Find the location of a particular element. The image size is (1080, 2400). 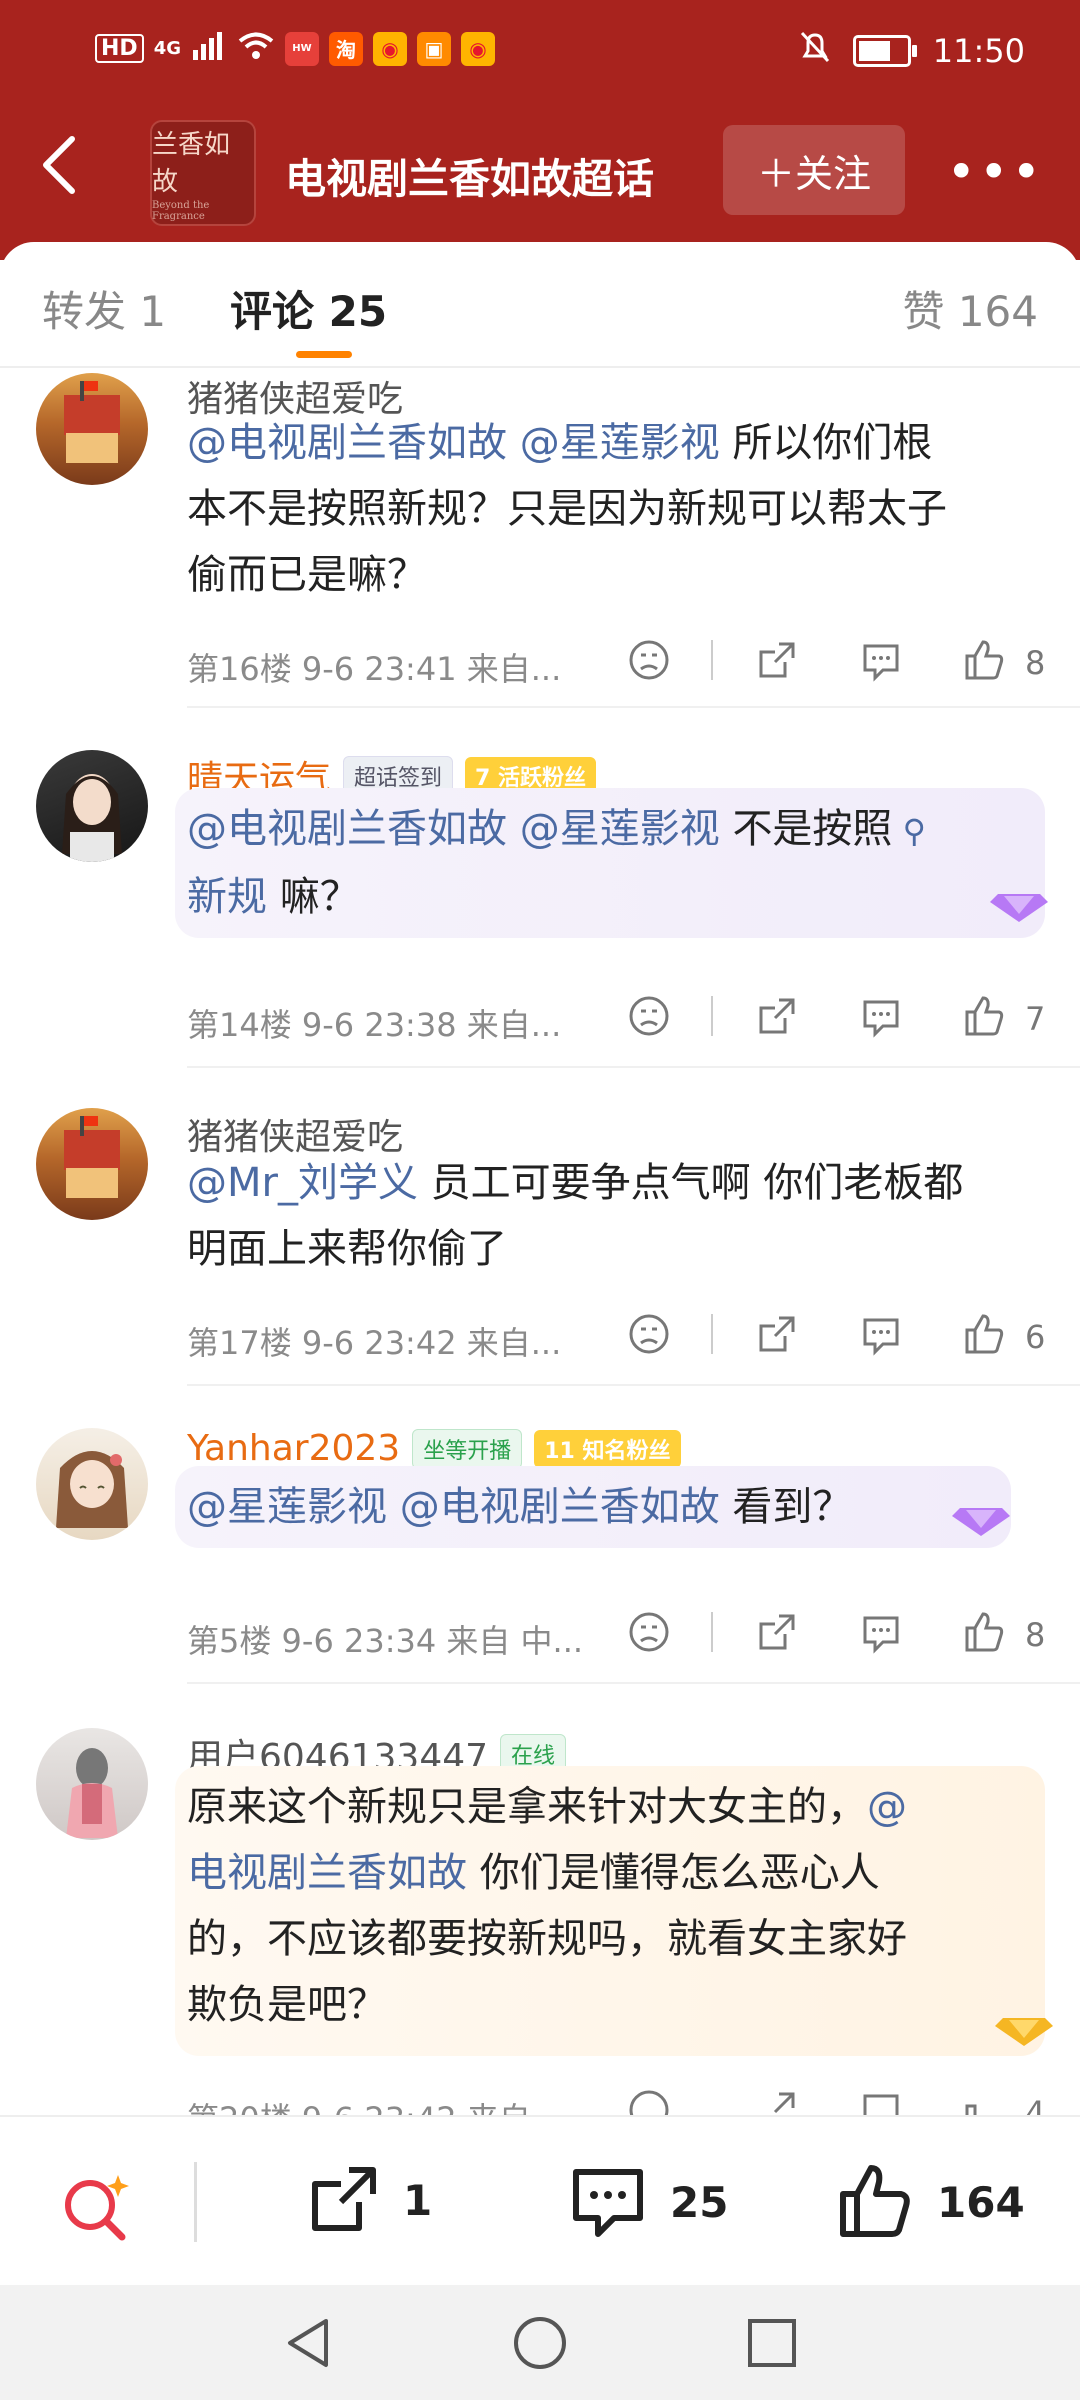

tab-likes: 赞 164 is located at coordinates (970, 308).